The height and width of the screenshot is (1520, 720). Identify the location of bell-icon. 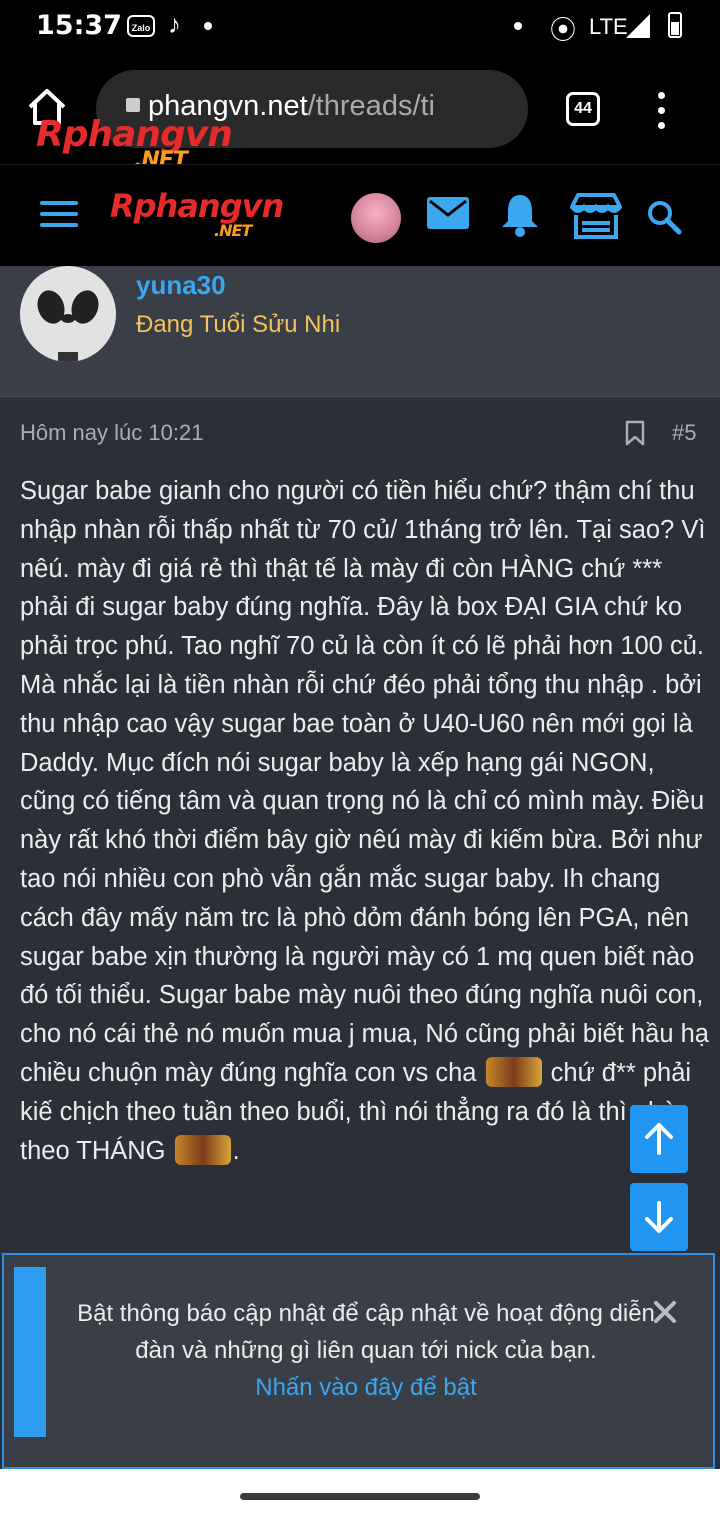
(520, 215).